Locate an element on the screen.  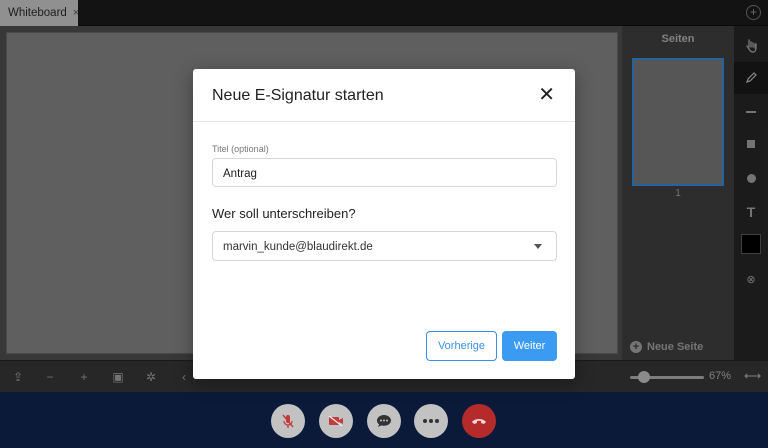
hangup-button is located at coordinates (479, 421).